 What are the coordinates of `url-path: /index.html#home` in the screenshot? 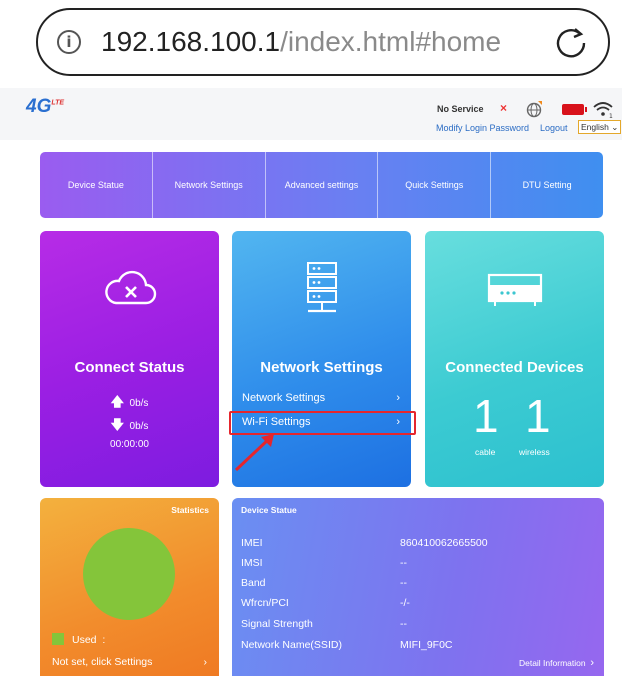 It's located at (391, 41).